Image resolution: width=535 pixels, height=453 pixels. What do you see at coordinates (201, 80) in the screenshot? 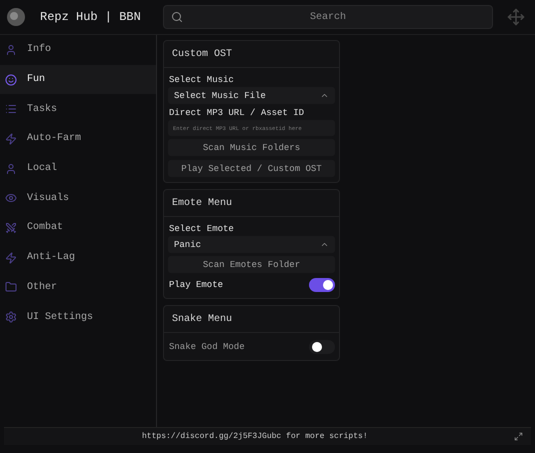
I see `field-label: Select Music` at bounding box center [201, 80].